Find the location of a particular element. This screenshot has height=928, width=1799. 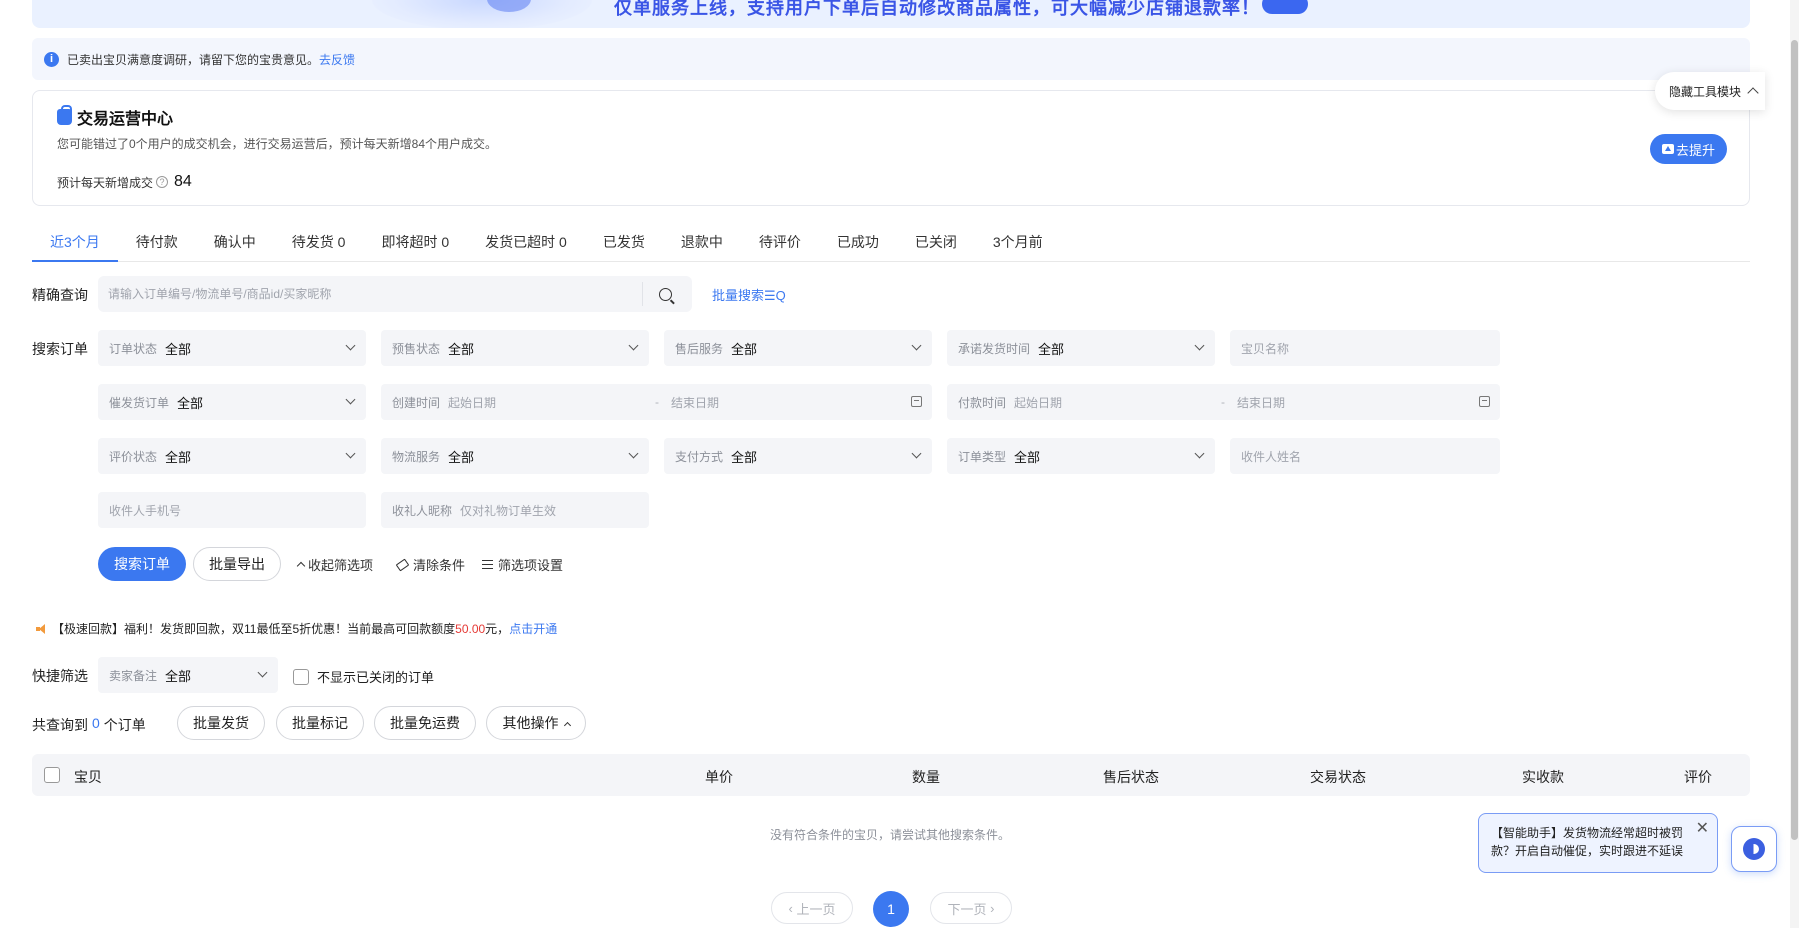

banner-button is located at coordinates (1285, 7).